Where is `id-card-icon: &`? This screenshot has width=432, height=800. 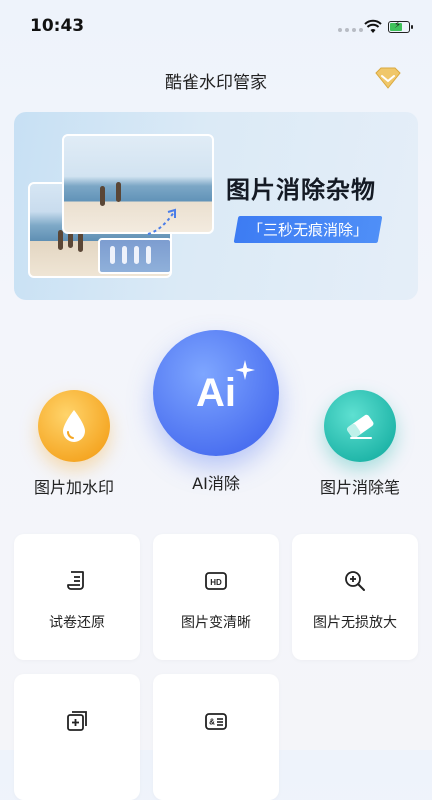
id-card-icon: & is located at coordinates (216, 721).